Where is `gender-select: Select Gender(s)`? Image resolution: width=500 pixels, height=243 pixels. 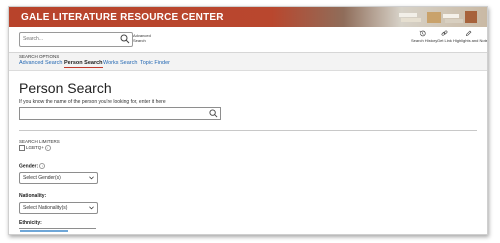 gender-select: Select Gender(s) is located at coordinates (58, 178).